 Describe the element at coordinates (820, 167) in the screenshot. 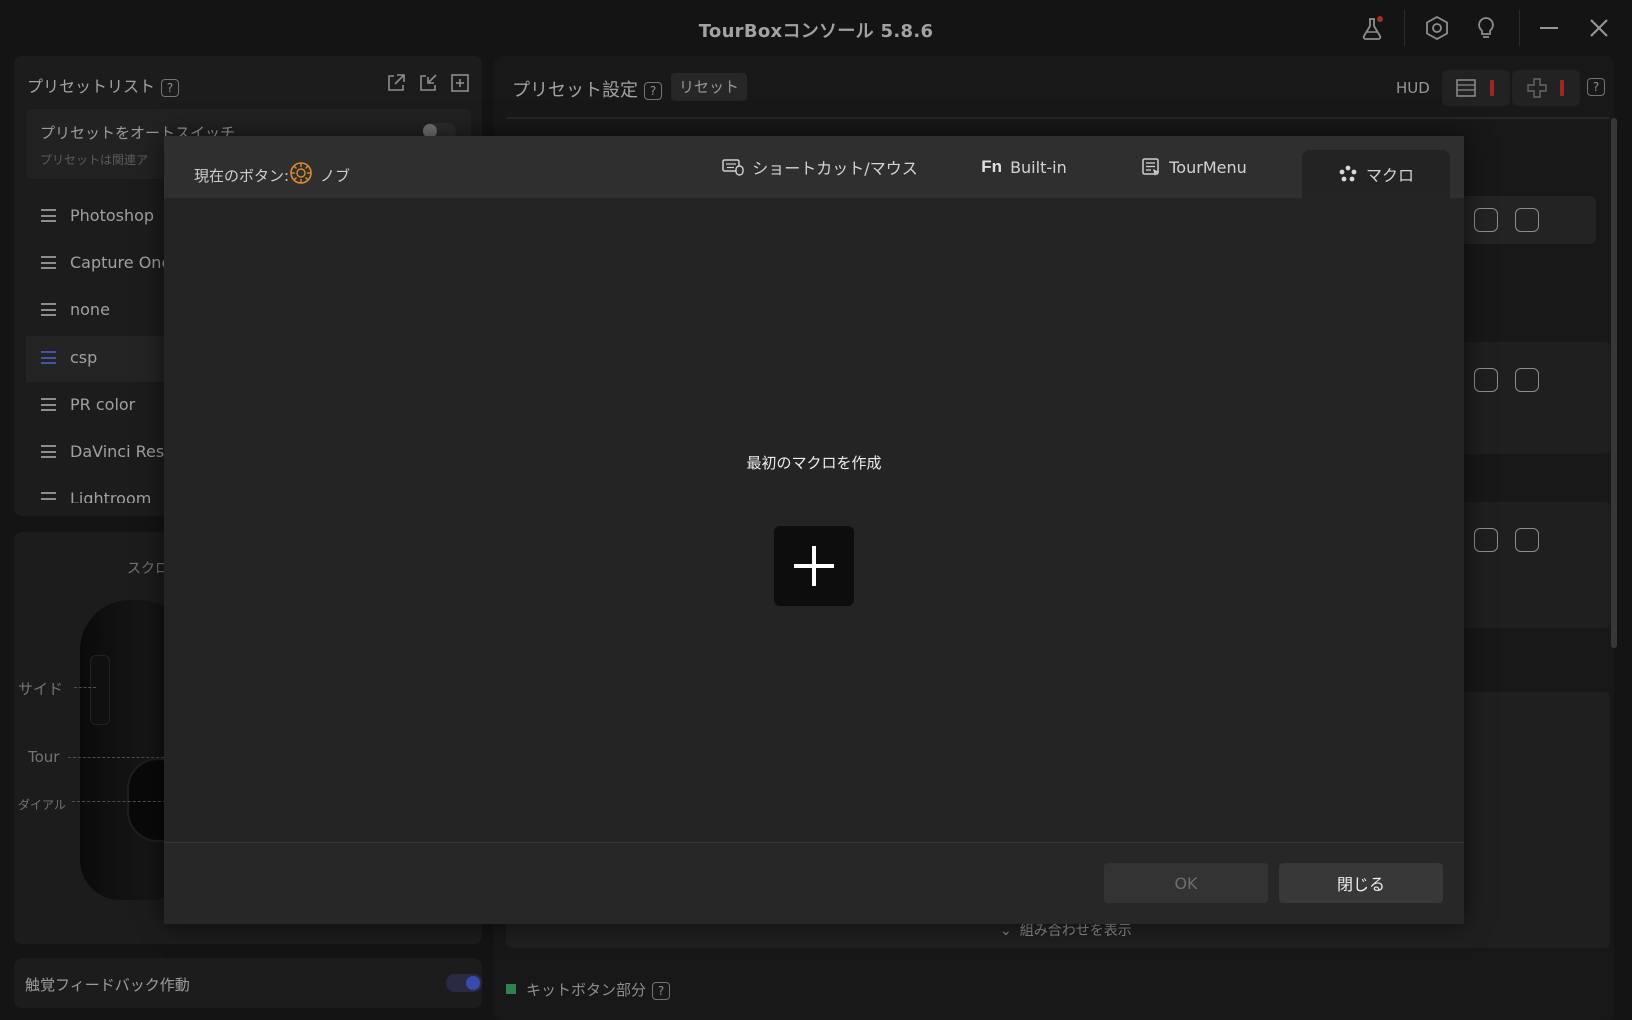

I see `tab-shortcut-mouse: ショートカット/マウス` at that location.